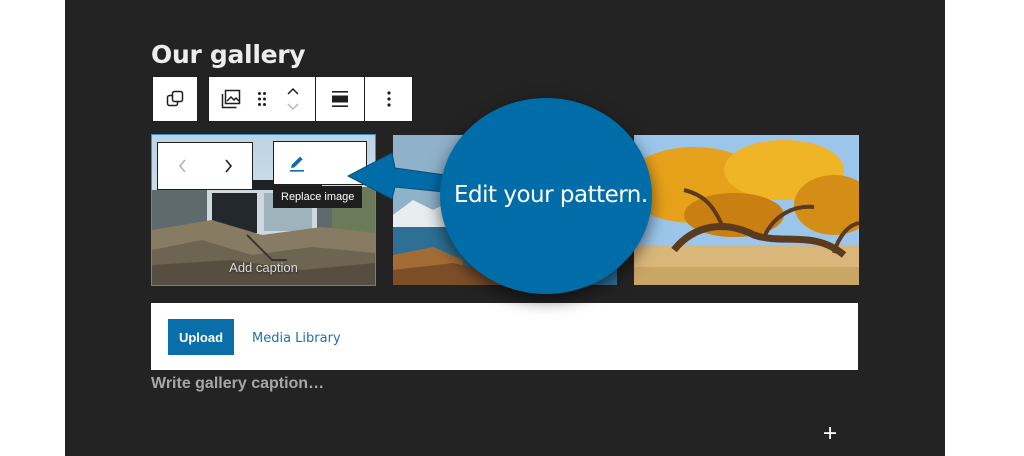 The height and width of the screenshot is (456, 1024). Describe the element at coordinates (551, 195) in the screenshot. I see `callout-text: Edit your pattern.` at that location.